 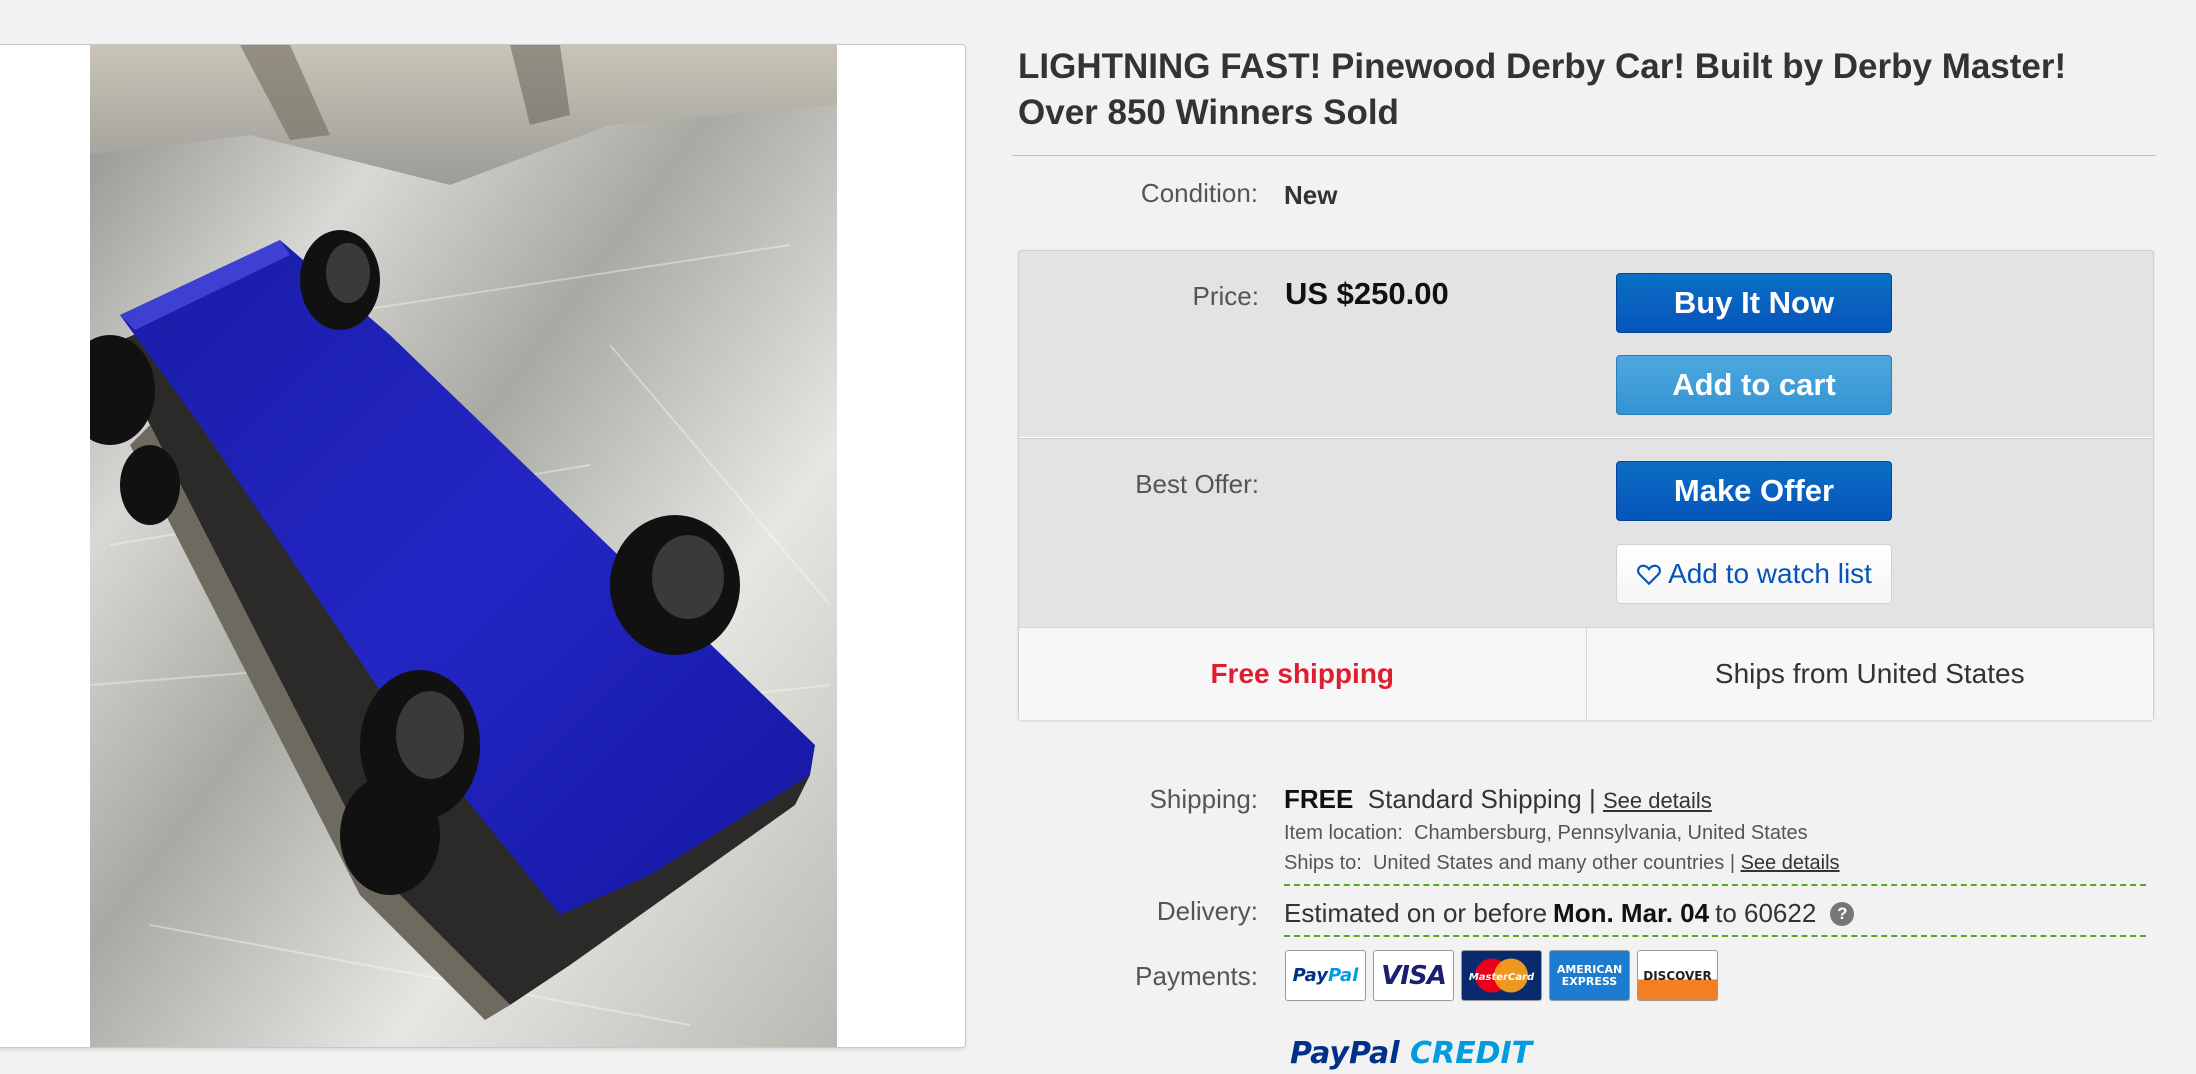 I want to click on title-divider, so click(x=1584, y=155).